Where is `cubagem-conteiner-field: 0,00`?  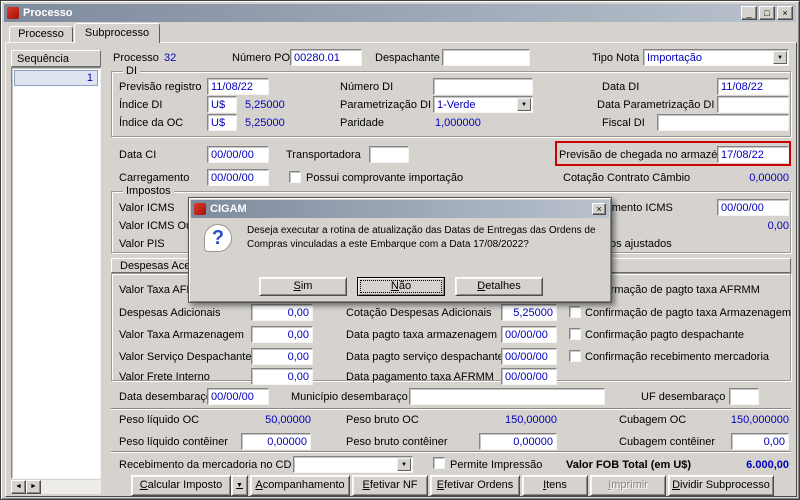
cubagem-conteiner-field: 0,00 is located at coordinates (760, 441).